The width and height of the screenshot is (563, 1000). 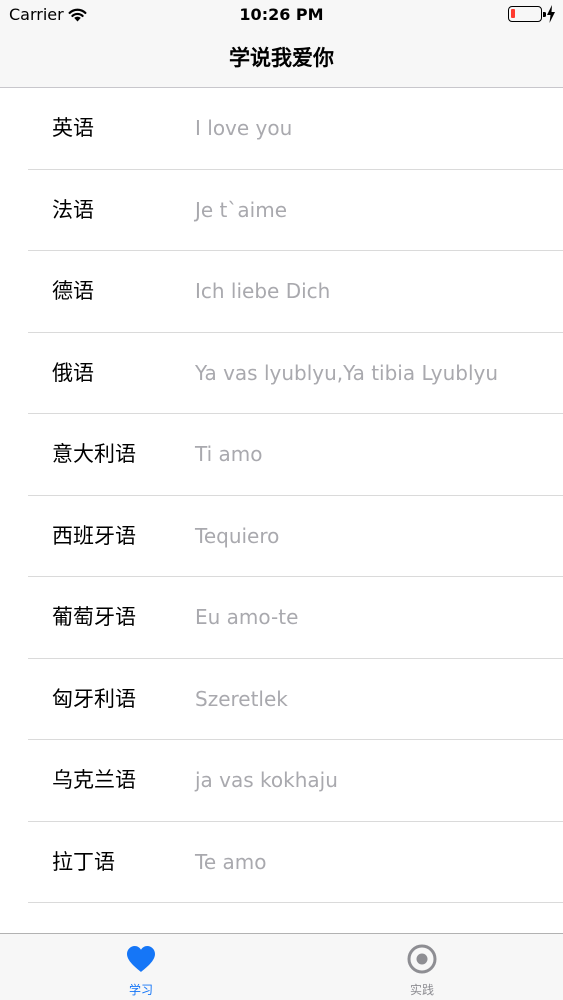 What do you see at coordinates (231, 861) in the screenshot?
I see `phrase-text: Te amo` at bounding box center [231, 861].